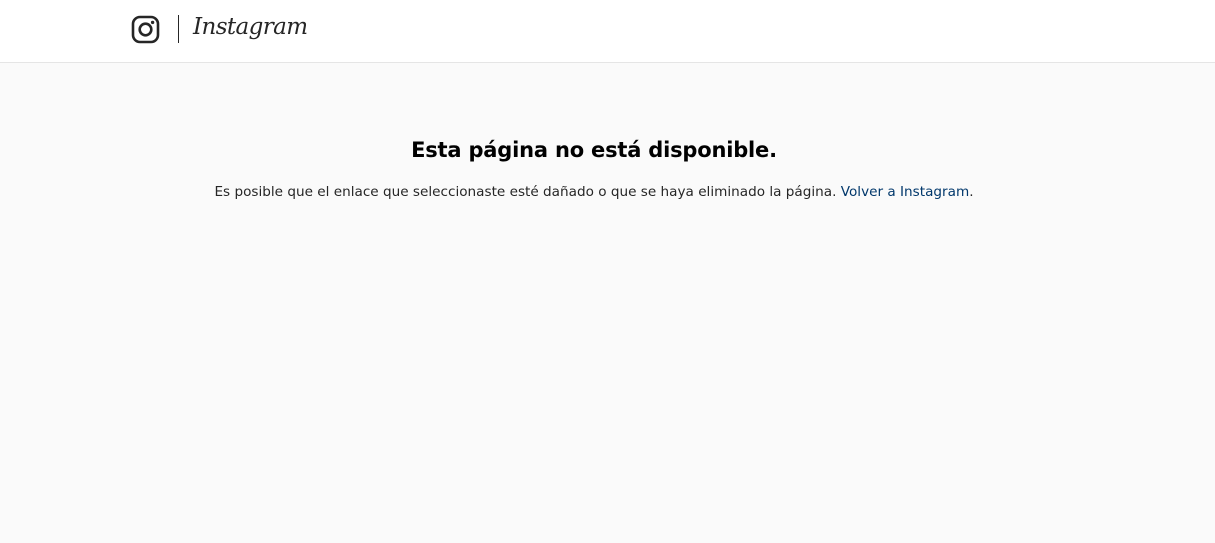 The height and width of the screenshot is (543, 1215). I want to click on instagram-wordmark-logo: Instagram, so click(250, 27).